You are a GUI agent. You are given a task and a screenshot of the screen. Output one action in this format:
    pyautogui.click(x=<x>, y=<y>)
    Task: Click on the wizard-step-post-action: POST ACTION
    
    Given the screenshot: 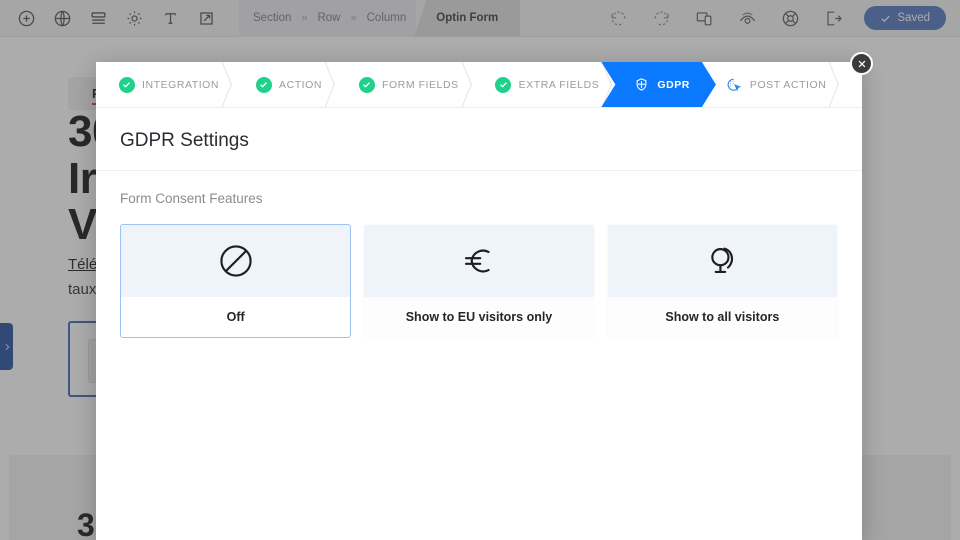 What is the action you would take?
    pyautogui.click(x=773, y=84)
    